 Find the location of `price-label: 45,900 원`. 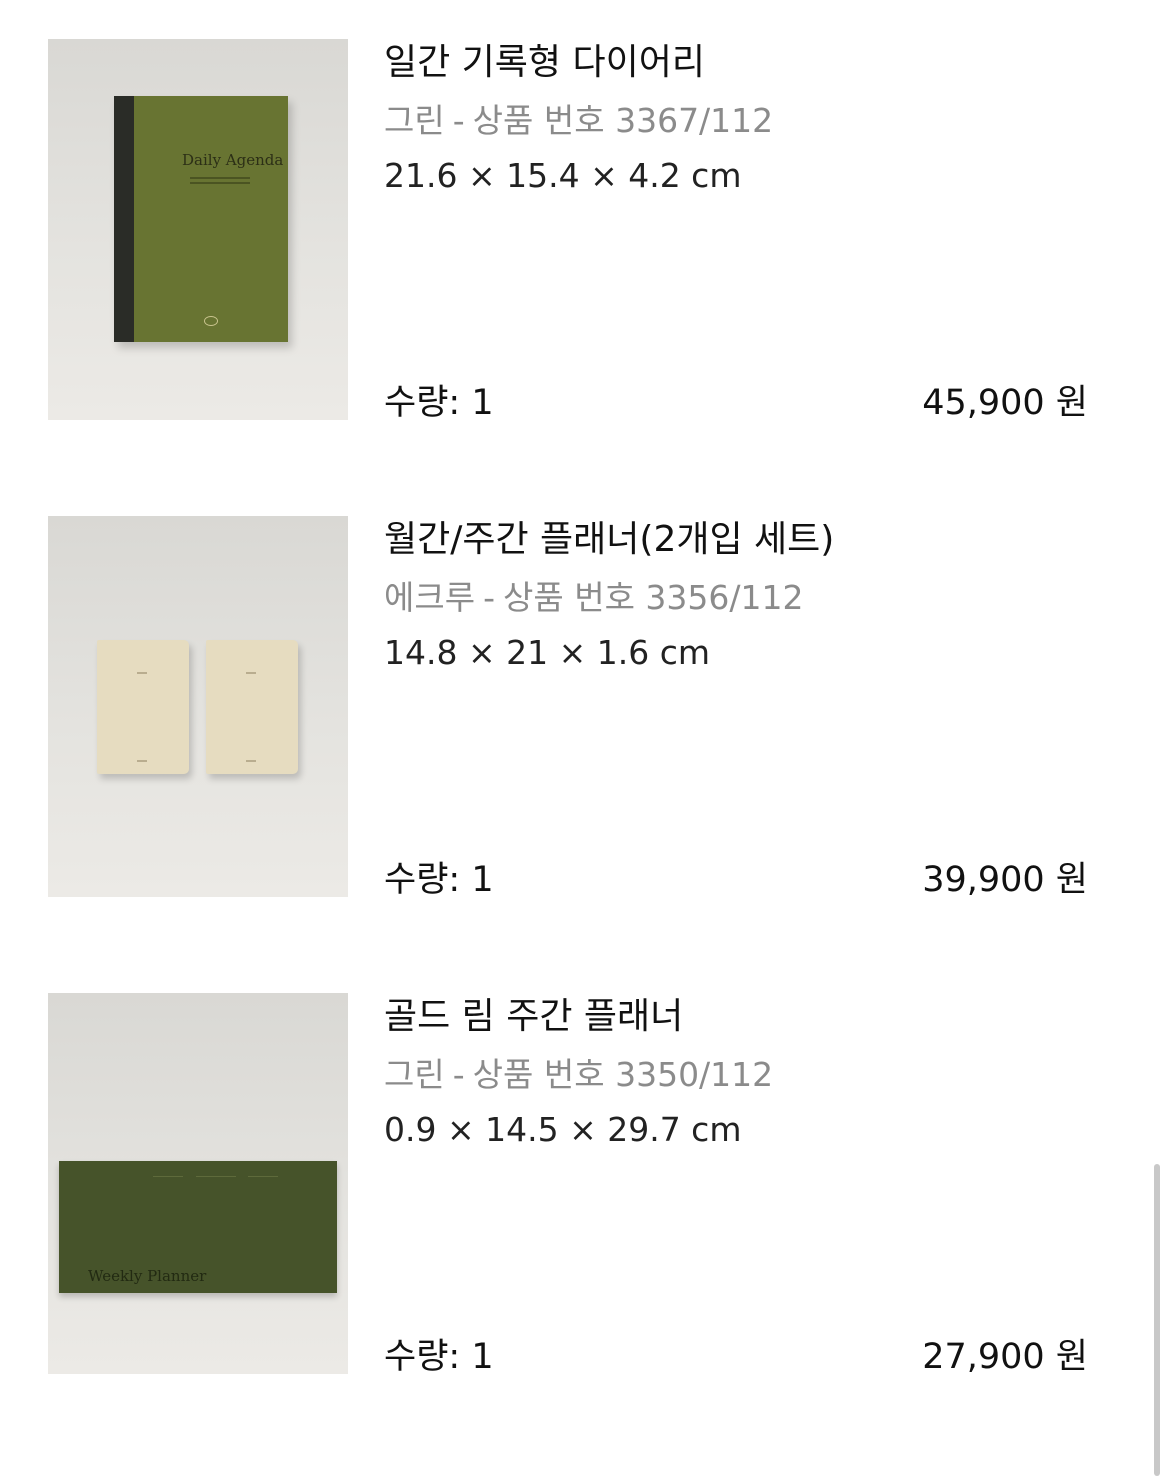

price-label: 45,900 원 is located at coordinates (1005, 403).